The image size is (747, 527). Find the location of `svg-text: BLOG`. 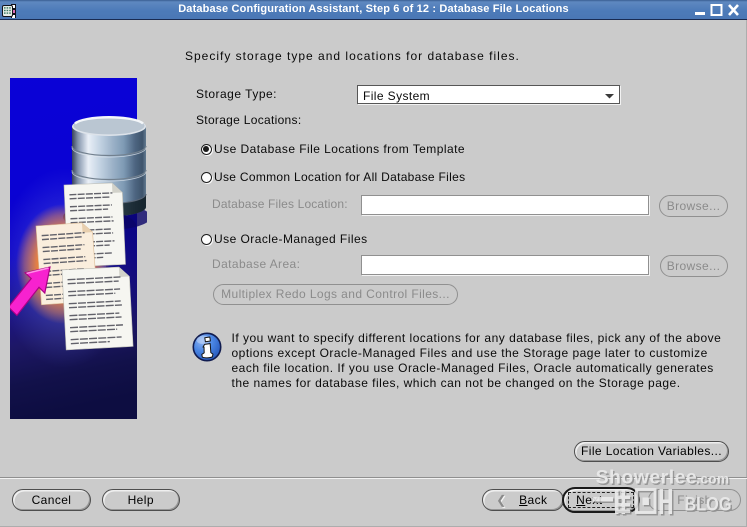

svg-text: BLOG is located at coordinates (708, 505).